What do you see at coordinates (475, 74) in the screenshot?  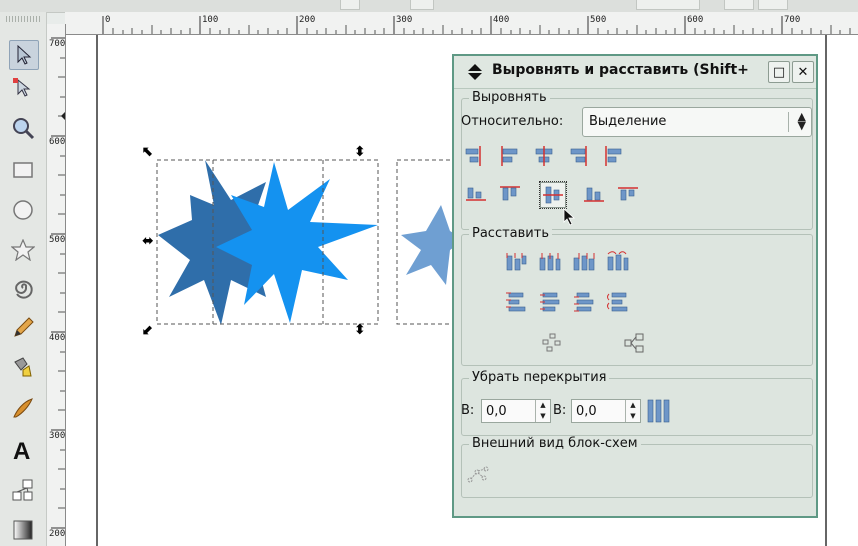 I see `align-dialog-icon` at bounding box center [475, 74].